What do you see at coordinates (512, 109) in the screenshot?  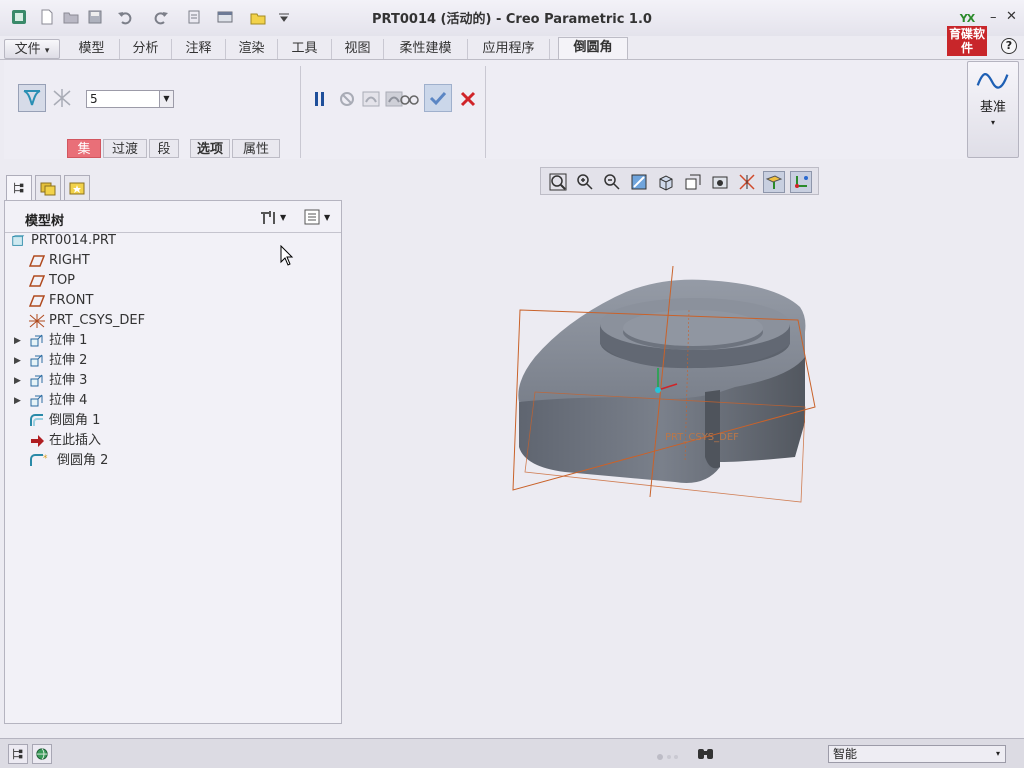 I see `round-ribbon: 5 ▼ 集 过渡 段 选项 属性` at bounding box center [512, 109].